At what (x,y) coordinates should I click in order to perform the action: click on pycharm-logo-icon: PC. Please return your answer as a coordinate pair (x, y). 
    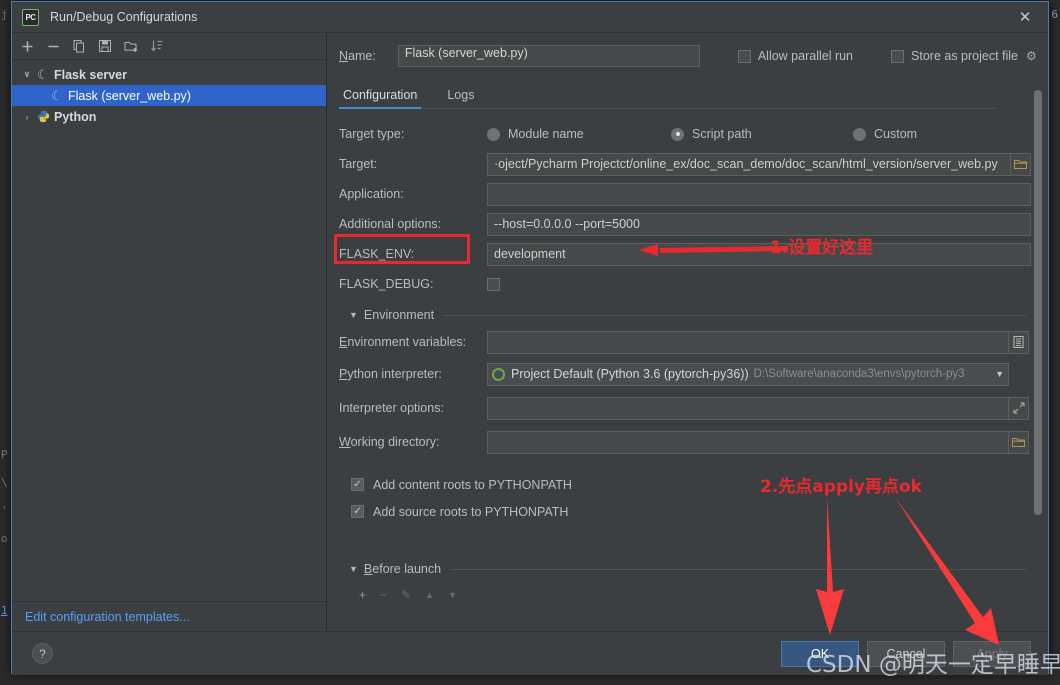
    Looking at the image, I should click on (30, 17).